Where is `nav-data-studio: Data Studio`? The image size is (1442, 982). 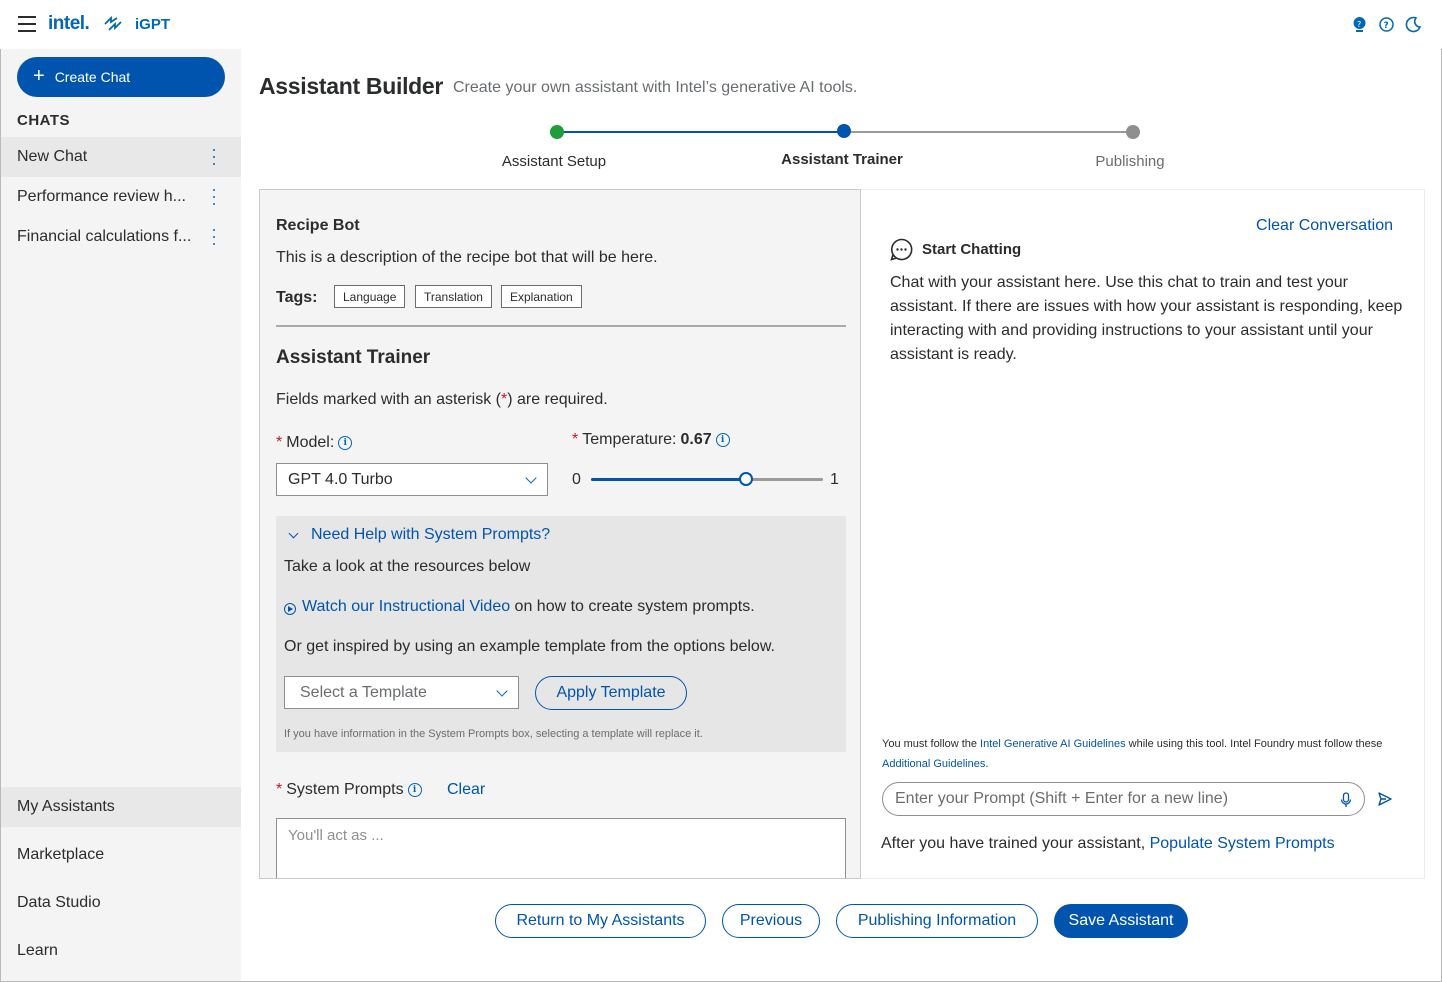
nav-data-studio: Data Studio is located at coordinates (121, 903).